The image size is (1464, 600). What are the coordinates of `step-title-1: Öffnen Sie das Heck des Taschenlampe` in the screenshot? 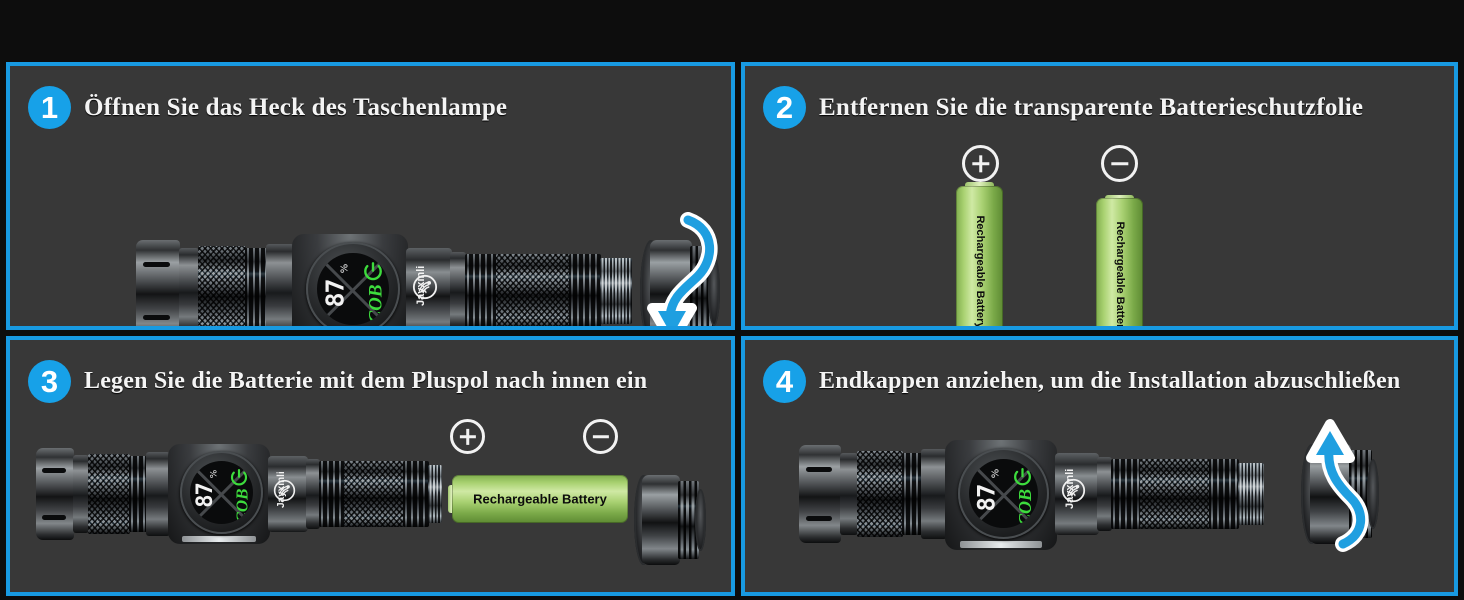 It's located at (296, 107).